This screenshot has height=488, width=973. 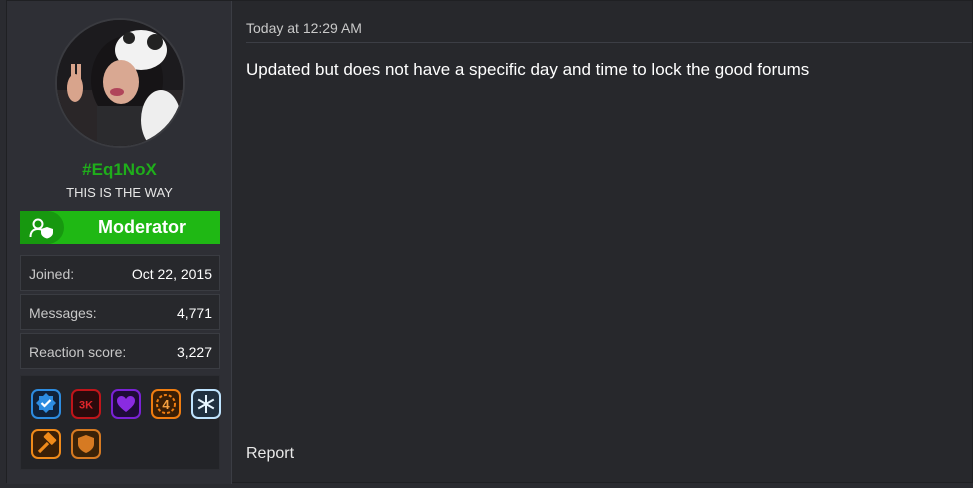 I want to click on snowflake-badge-icon, so click(x=206, y=404).